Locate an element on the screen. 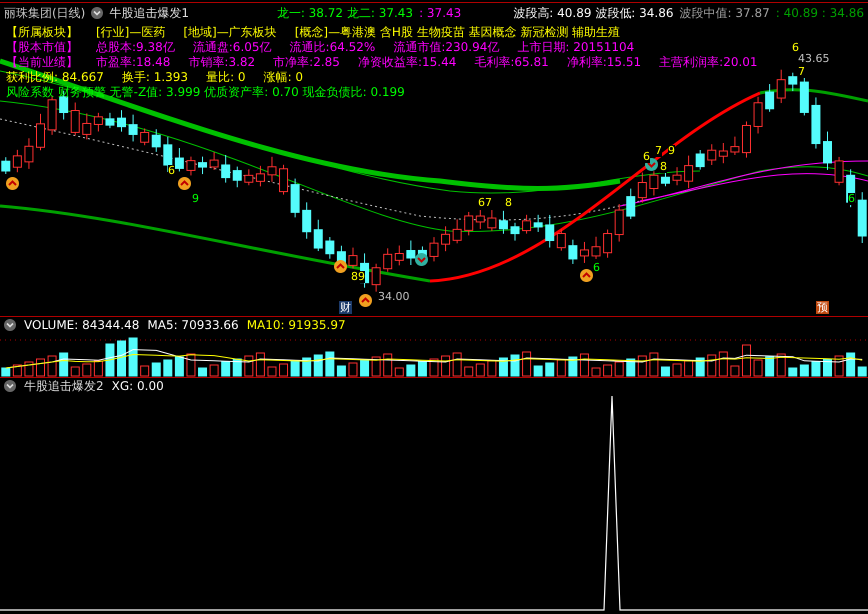 This screenshot has height=614, width=868. down-chevron-icon is located at coordinates (421, 259).